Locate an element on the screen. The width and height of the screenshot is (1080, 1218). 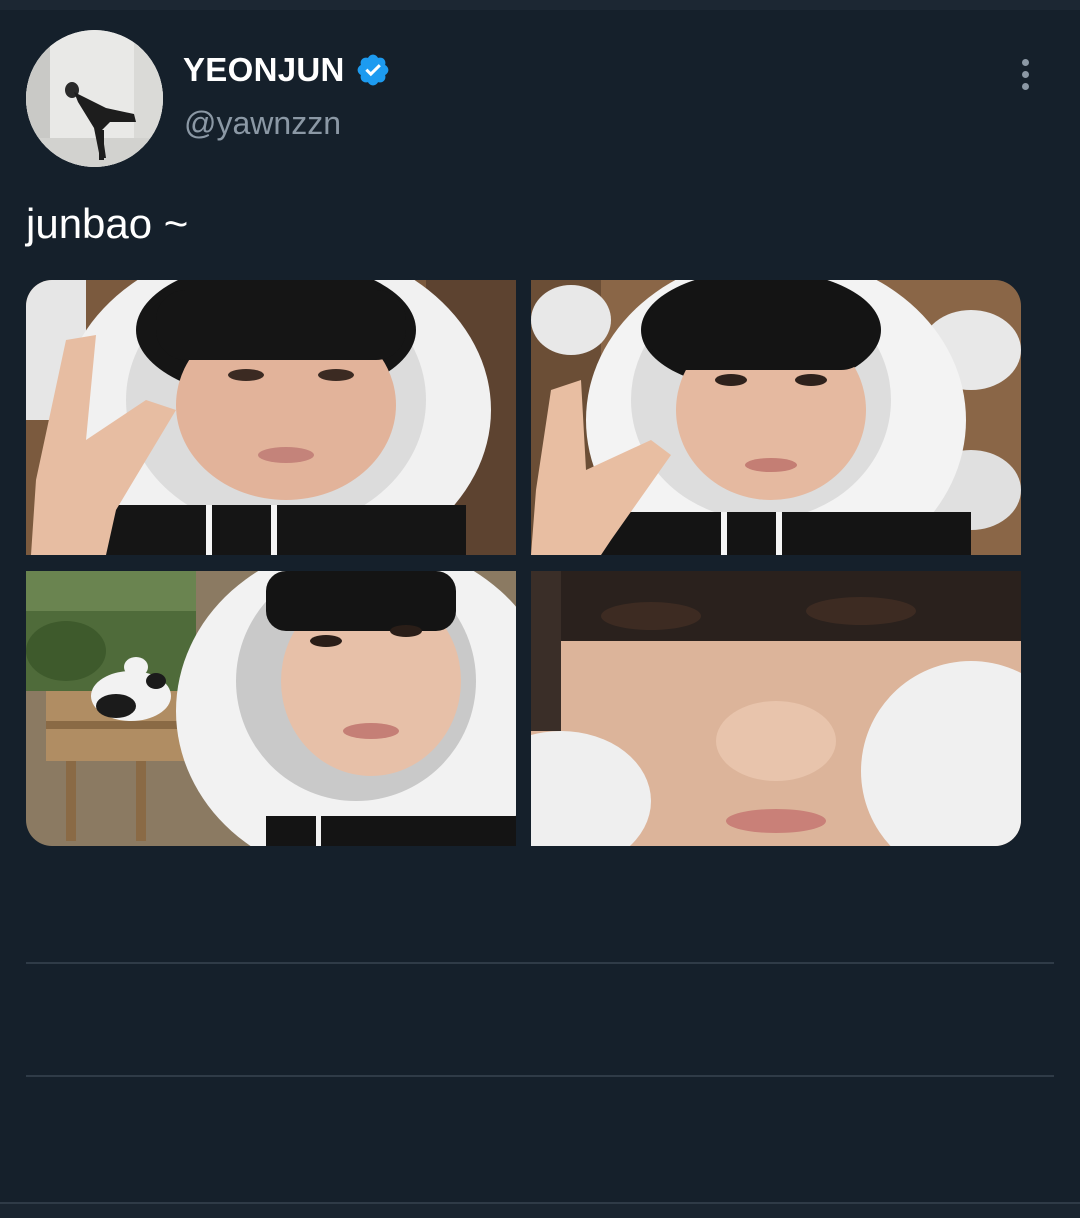
author-name-row: YEONJUN is located at coordinates (287, 70).